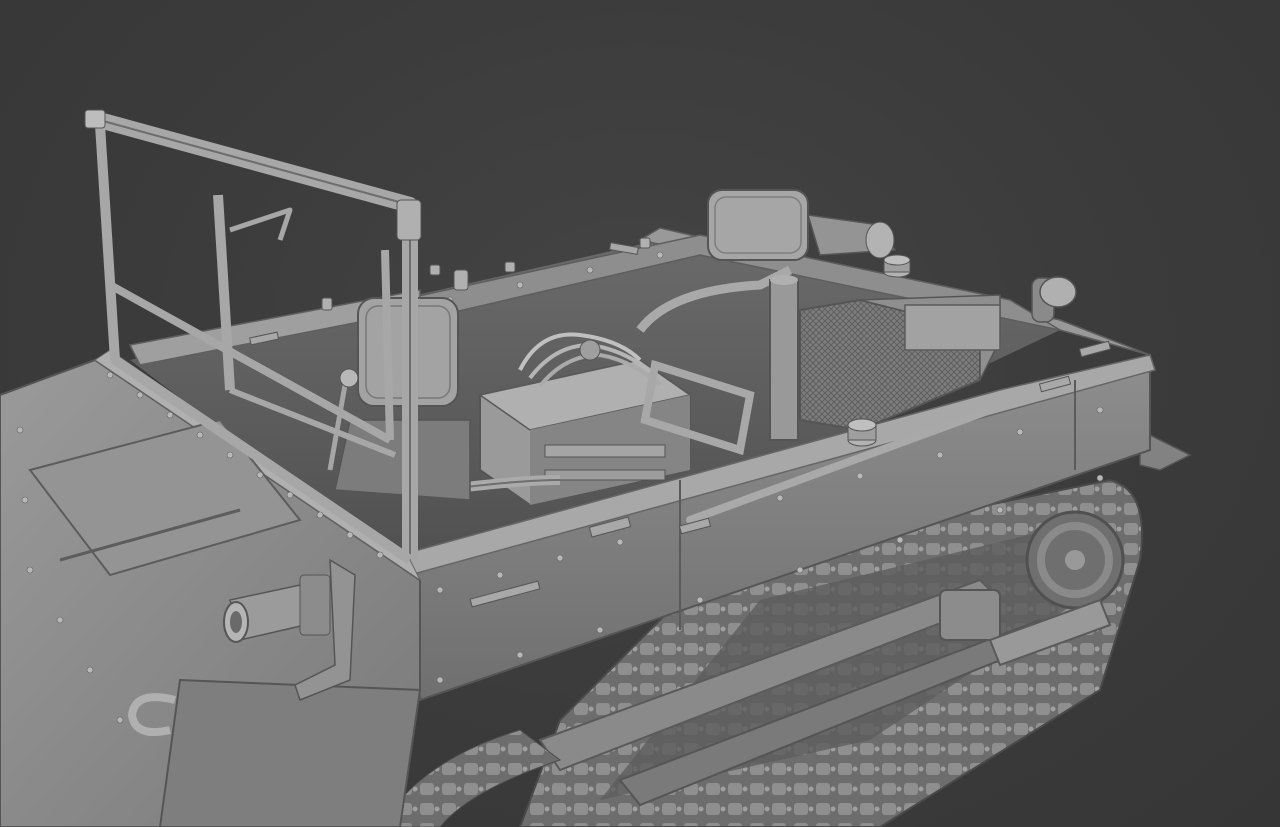 The width and height of the screenshot is (1280, 827). What do you see at coordinates (862, 432) in the screenshot?
I see `fuel-cap` at bounding box center [862, 432].